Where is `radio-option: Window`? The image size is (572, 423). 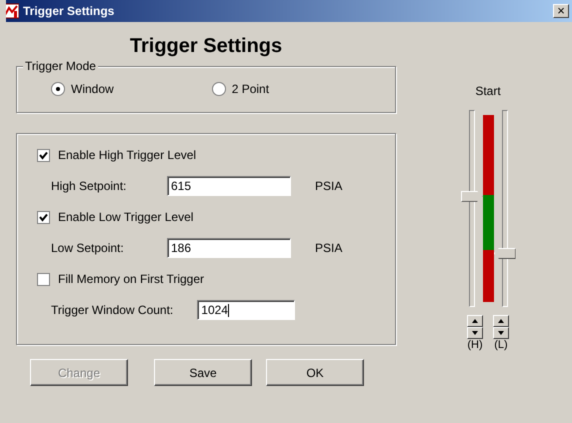
radio-option: Window is located at coordinates (82, 89).